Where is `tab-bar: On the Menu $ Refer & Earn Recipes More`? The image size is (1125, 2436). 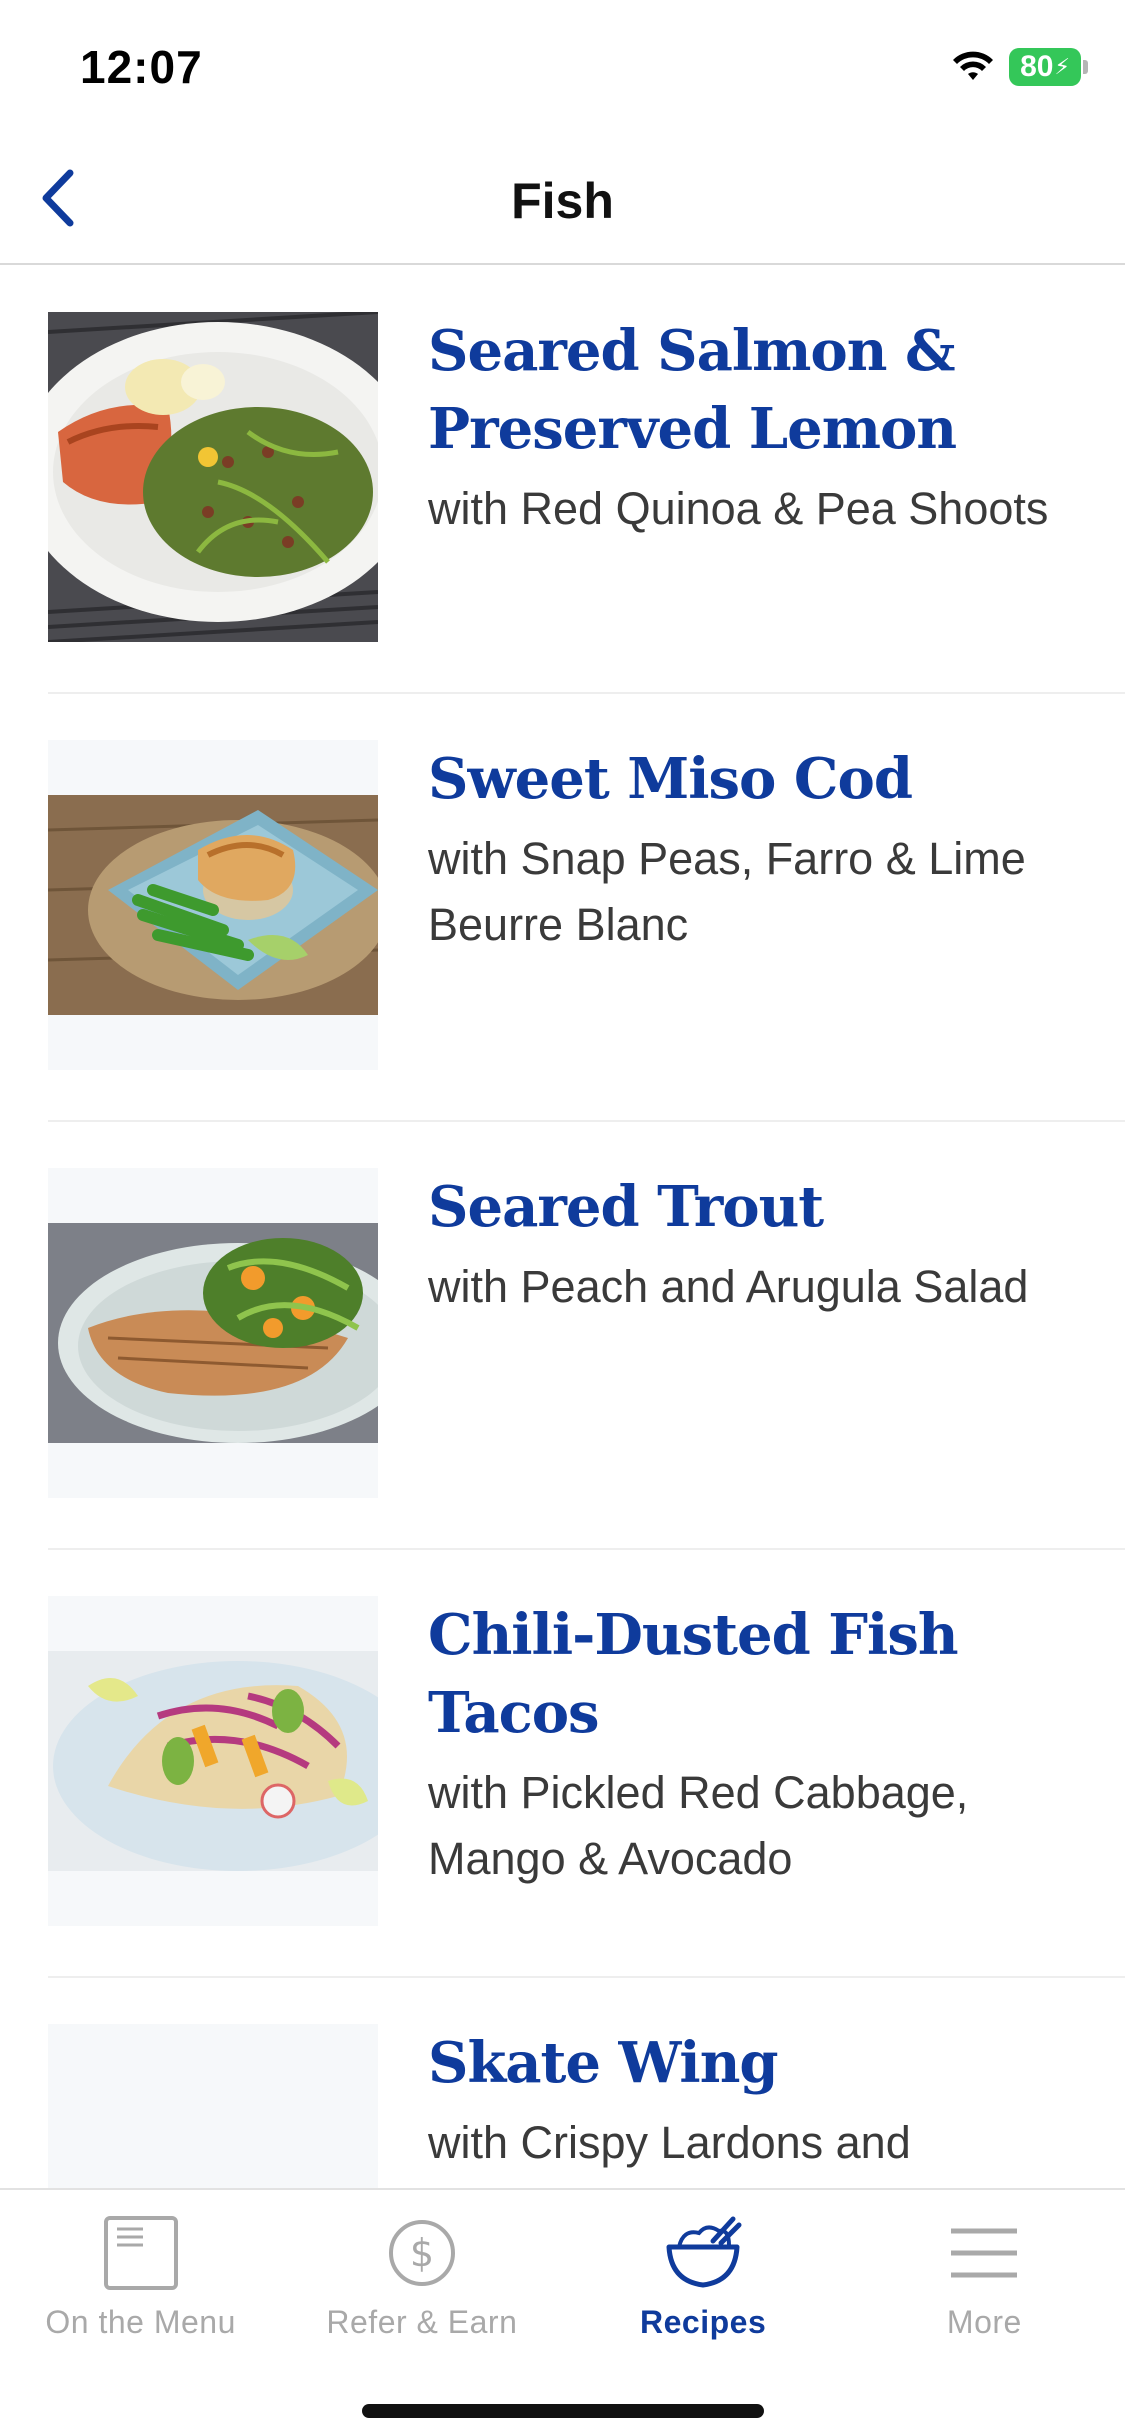 tab-bar: On the Menu $ Refer & Earn Recipes More is located at coordinates (562, 2312).